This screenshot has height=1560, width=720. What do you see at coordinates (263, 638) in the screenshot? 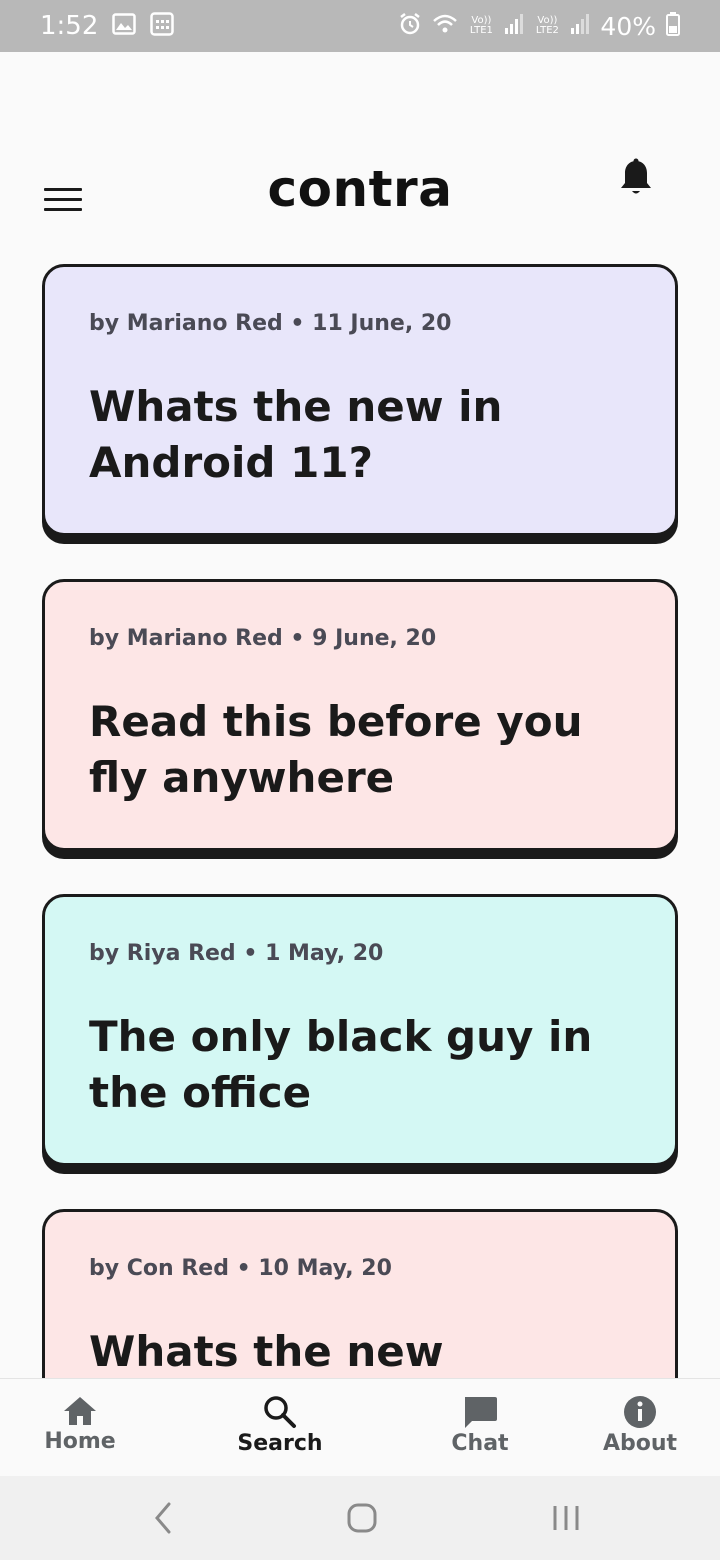
I see `post-meta: by Mariano Red • 9 June, 20` at bounding box center [263, 638].